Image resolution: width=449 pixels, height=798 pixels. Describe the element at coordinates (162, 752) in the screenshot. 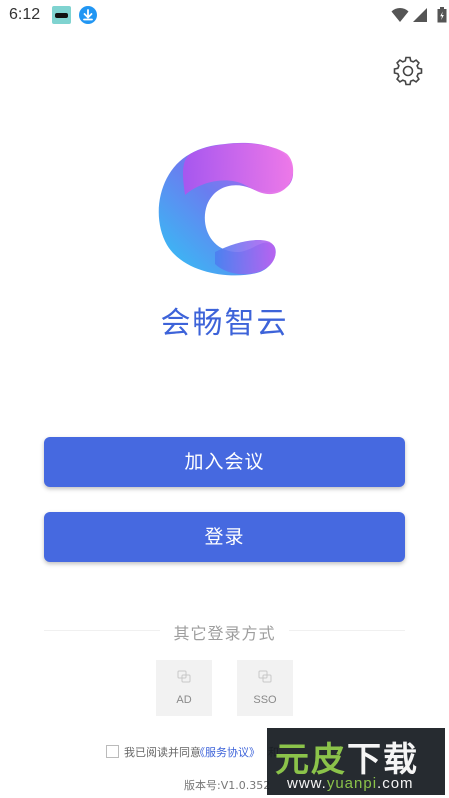

I see `agreement-prefix: 我已阅读并同意` at that location.